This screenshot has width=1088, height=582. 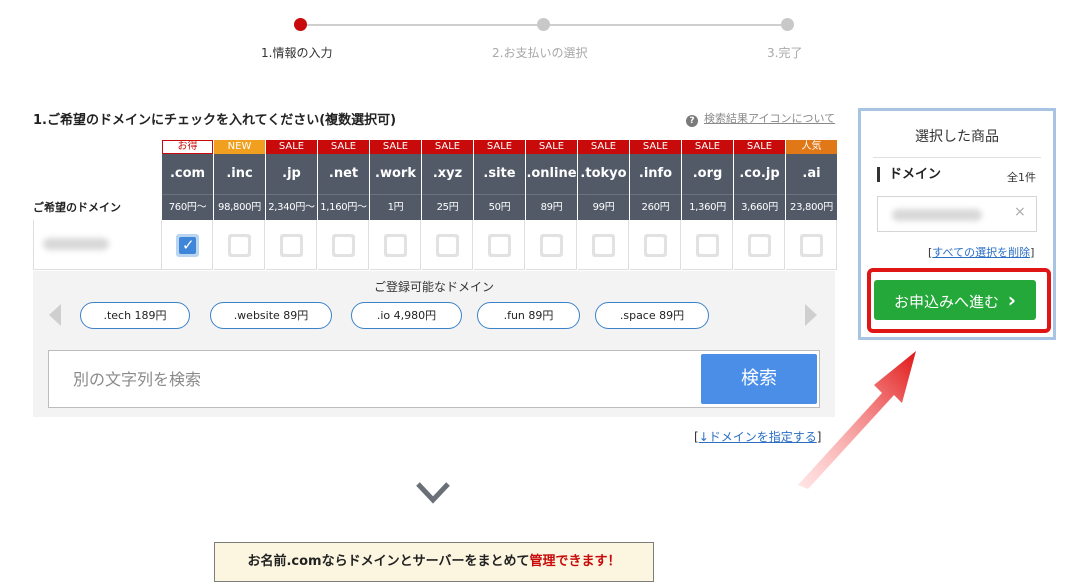 I want to click on blurred-domain-name, so click(x=76, y=244).